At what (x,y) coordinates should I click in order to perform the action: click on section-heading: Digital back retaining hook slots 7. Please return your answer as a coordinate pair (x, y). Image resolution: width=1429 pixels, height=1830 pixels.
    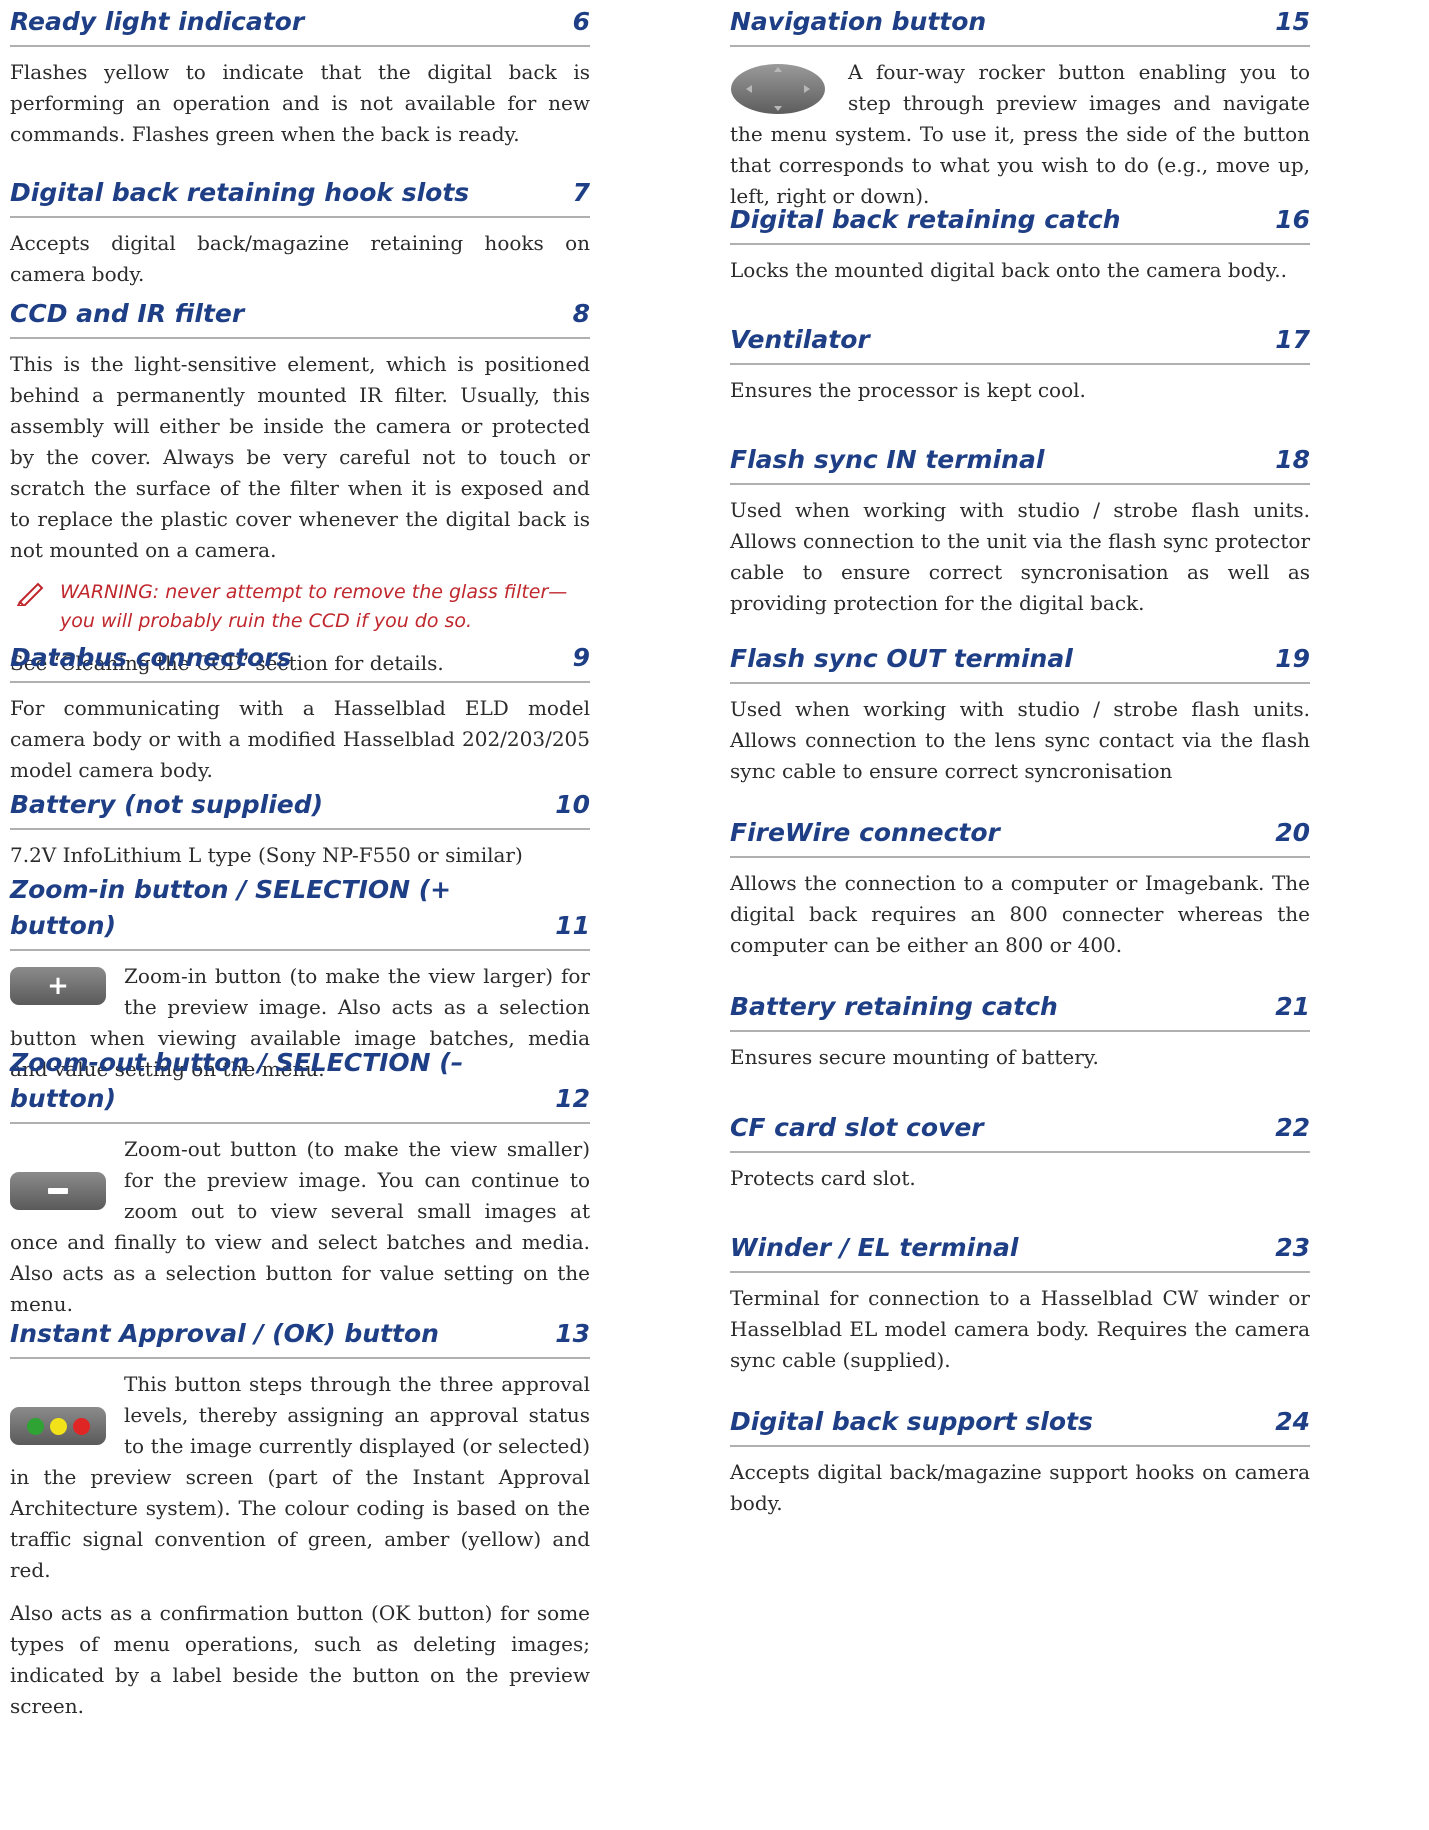
    Looking at the image, I should click on (300, 196).